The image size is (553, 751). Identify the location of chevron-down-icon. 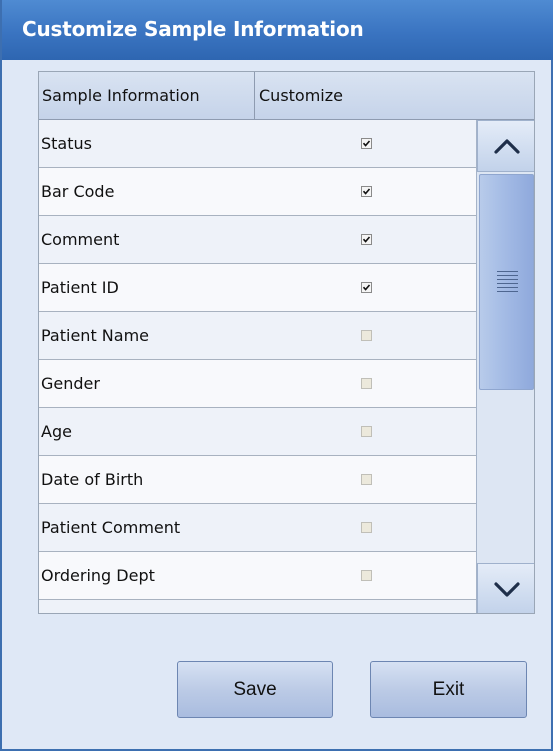
(507, 589).